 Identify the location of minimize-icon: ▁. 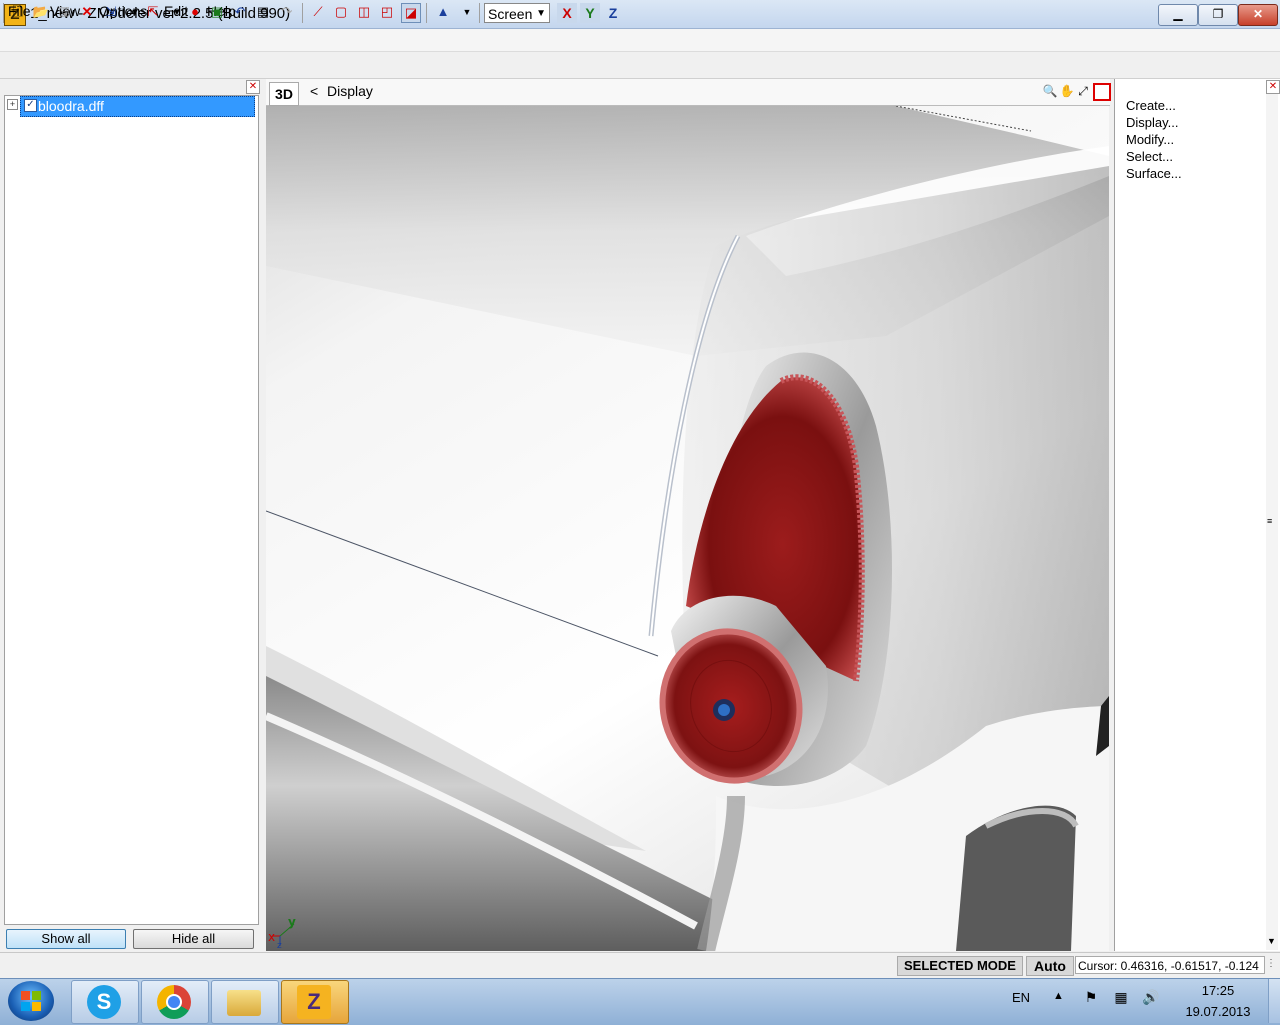
(1178, 14).